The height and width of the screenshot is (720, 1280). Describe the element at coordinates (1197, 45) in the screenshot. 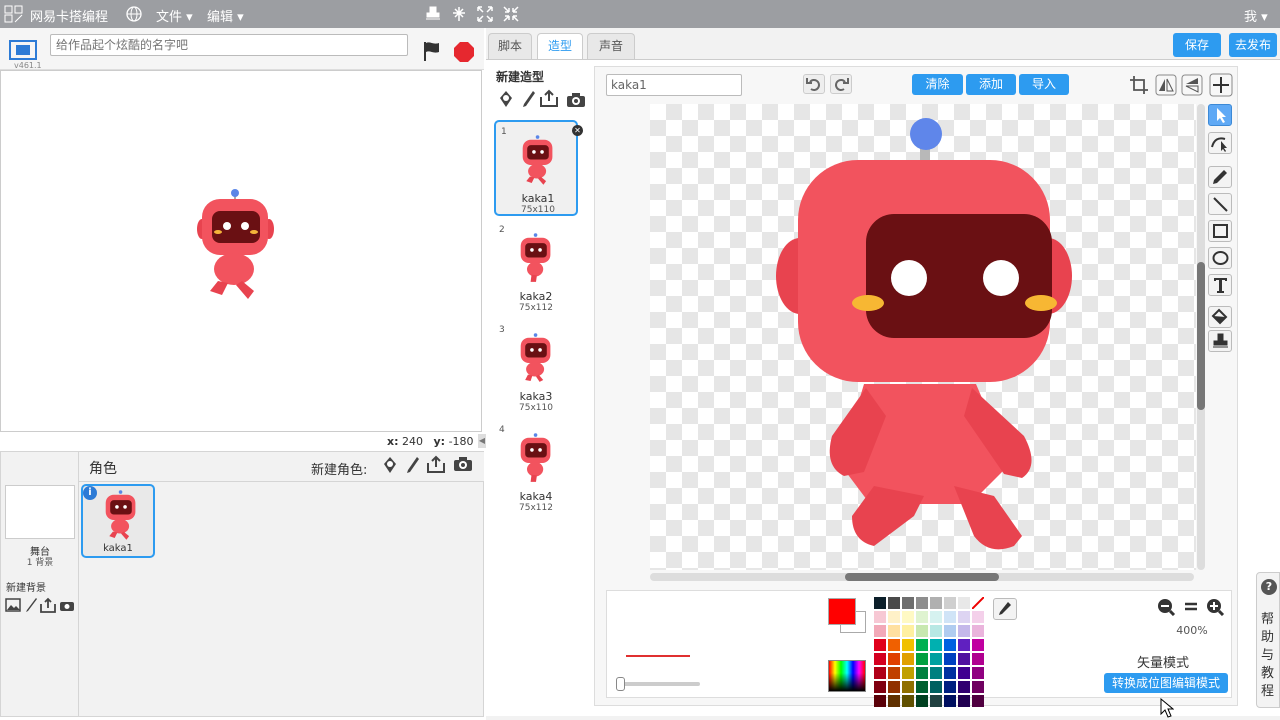

I see `save-button: 保存` at that location.